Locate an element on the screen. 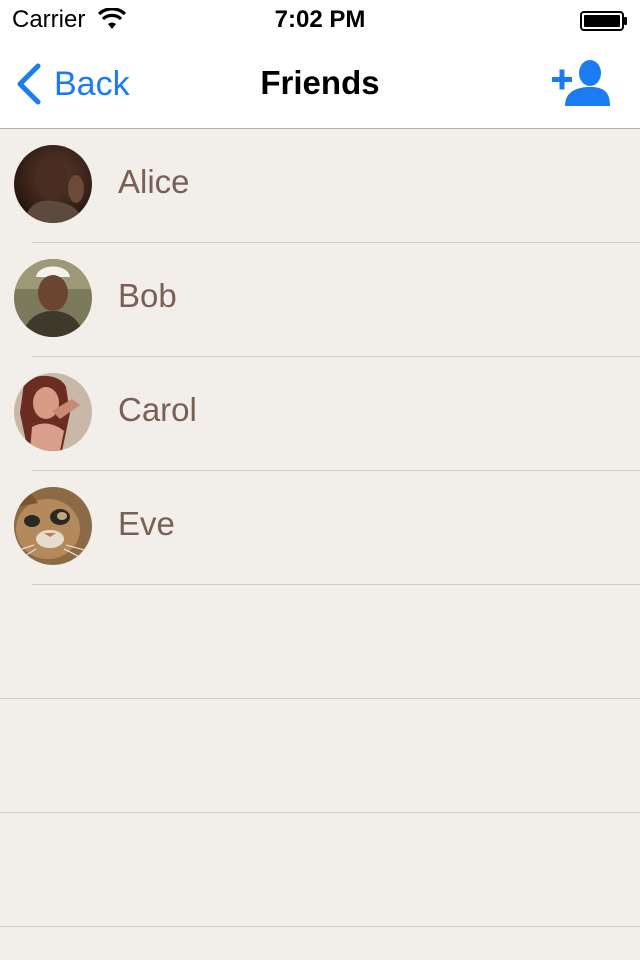 The image size is (640, 960). friend-name: Carol is located at coordinates (157, 409).